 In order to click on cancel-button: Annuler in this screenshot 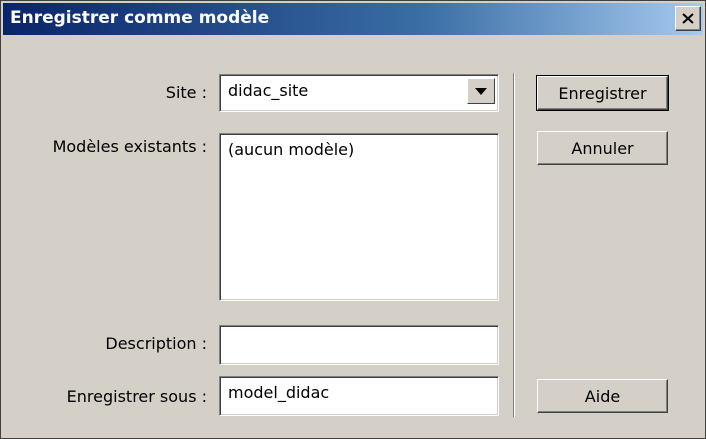, I will do `click(602, 148)`.